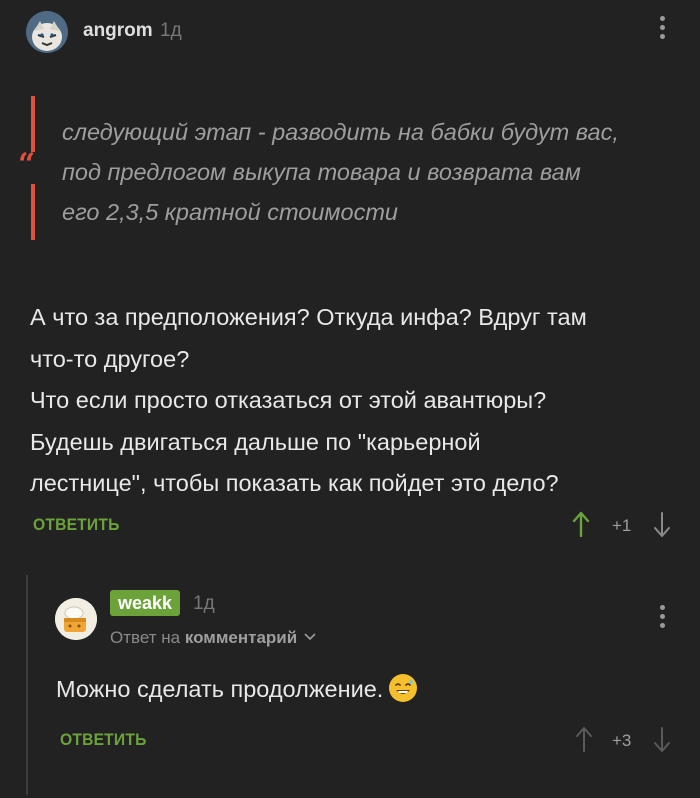  I want to click on tiger-avatar-icon, so click(47, 32).